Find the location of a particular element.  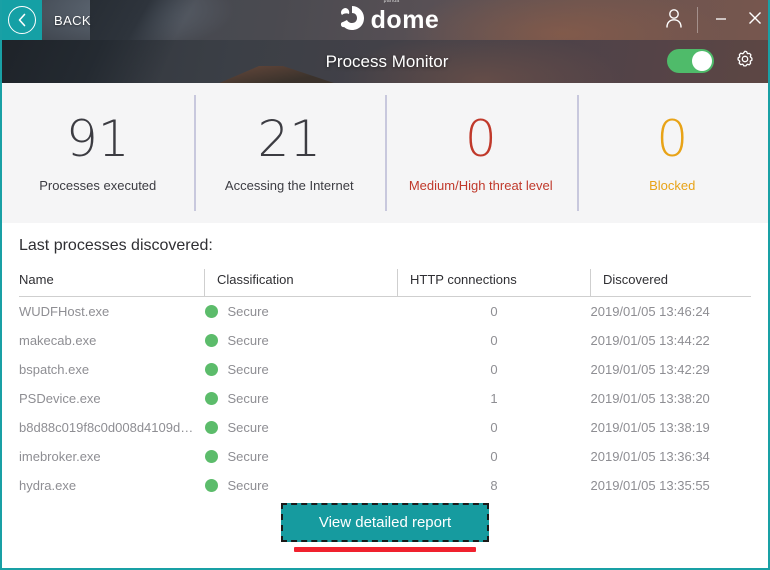

cell-name: PSDevice.exe is located at coordinates (60, 398).